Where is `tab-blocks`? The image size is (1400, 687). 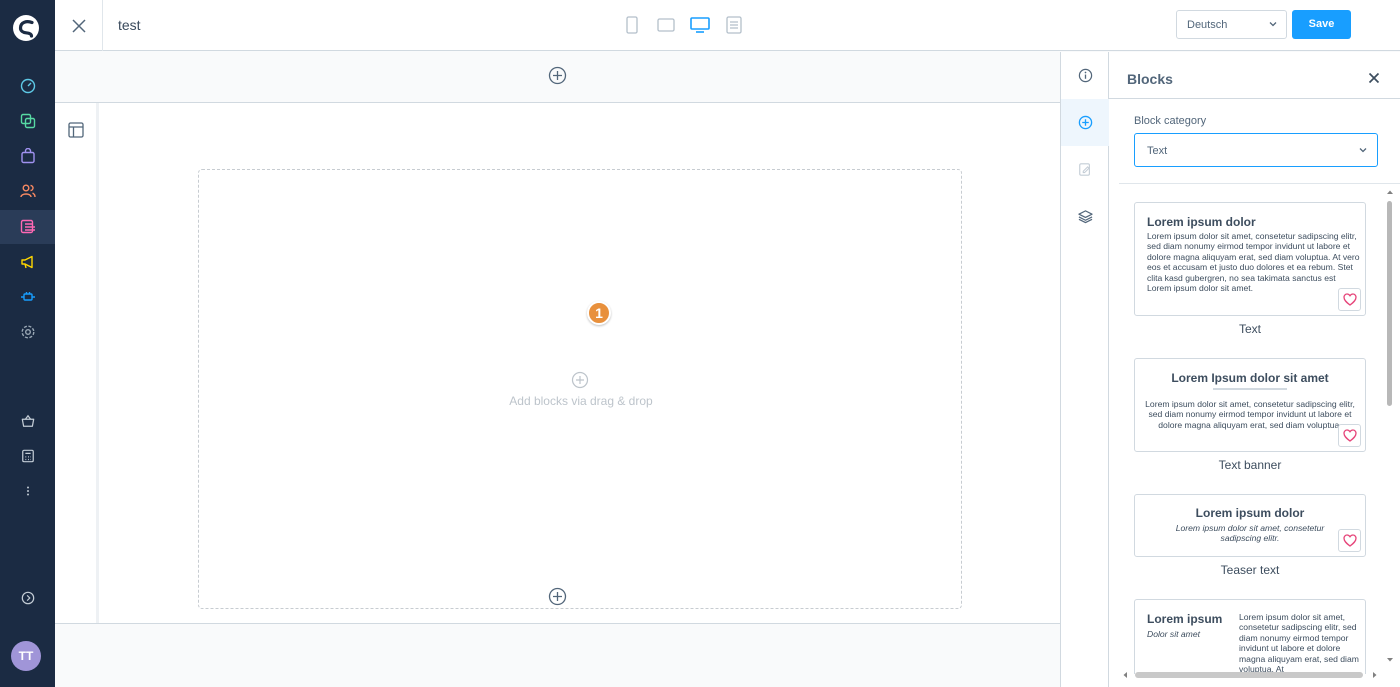 tab-blocks is located at coordinates (1085, 122).